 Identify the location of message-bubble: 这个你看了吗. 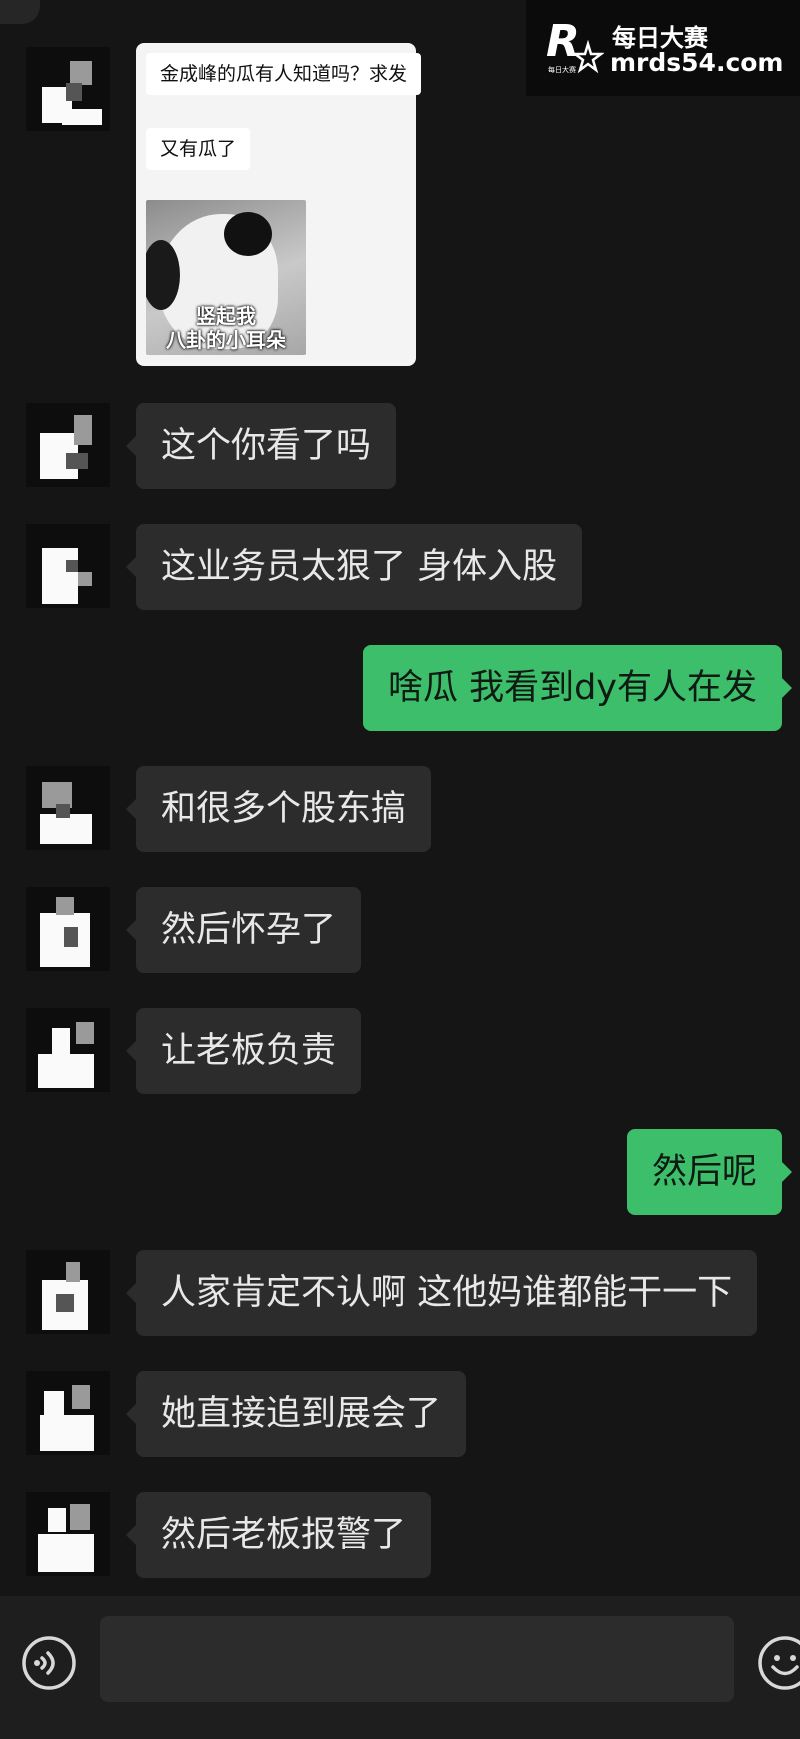
(261, 446).